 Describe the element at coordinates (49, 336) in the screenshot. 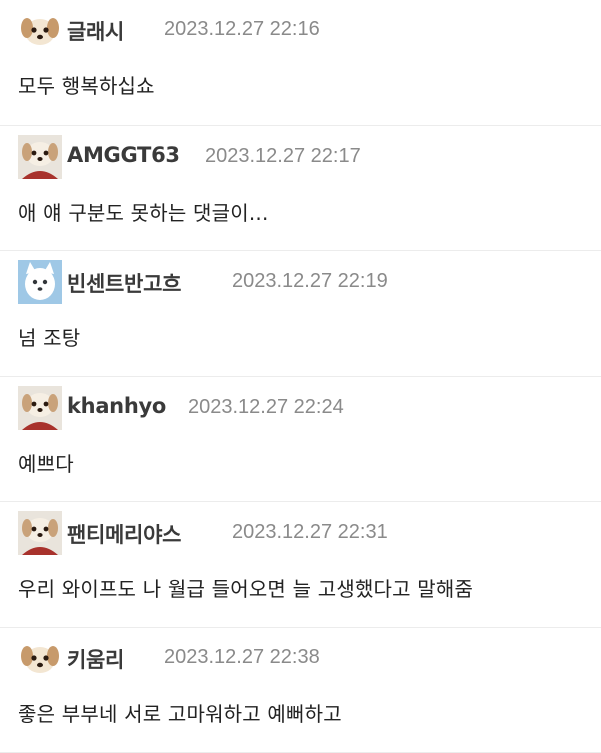

I see `comment-text: 넘 조탕` at that location.